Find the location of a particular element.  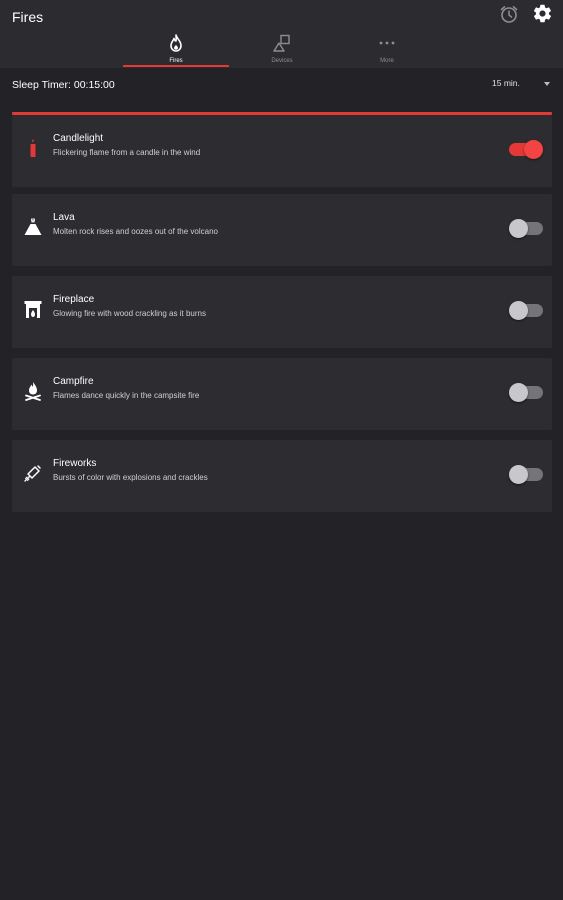

alarm-clock-icon is located at coordinates (509, 16).